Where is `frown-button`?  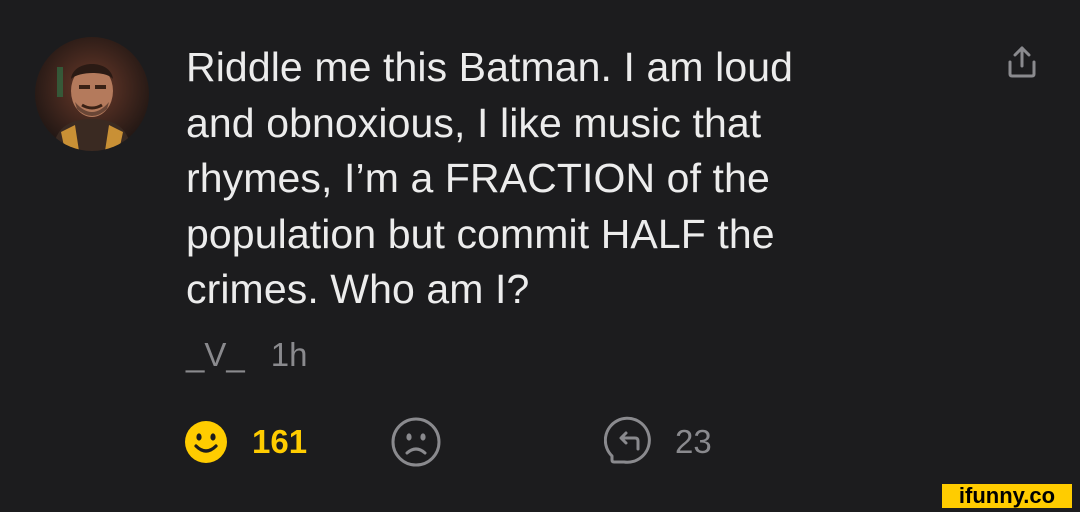 frown-button is located at coordinates (416, 442).